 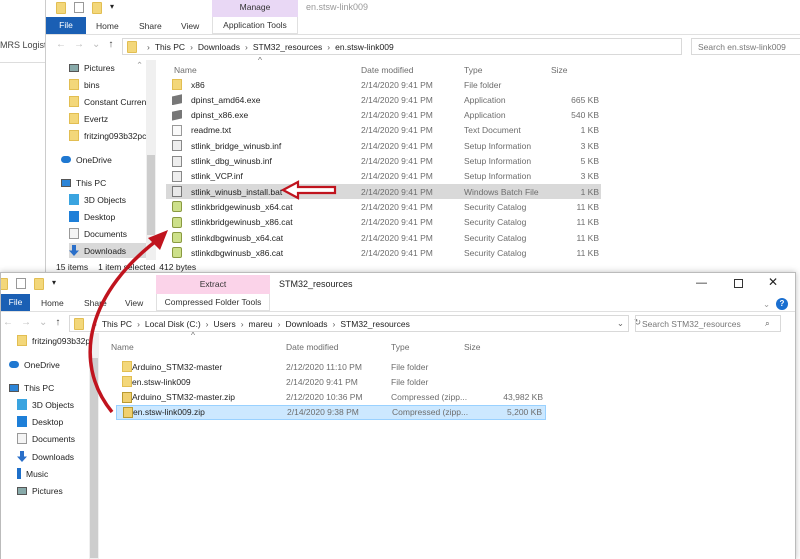 I want to click on curved-red-arrow, so click(x=125, y=325).